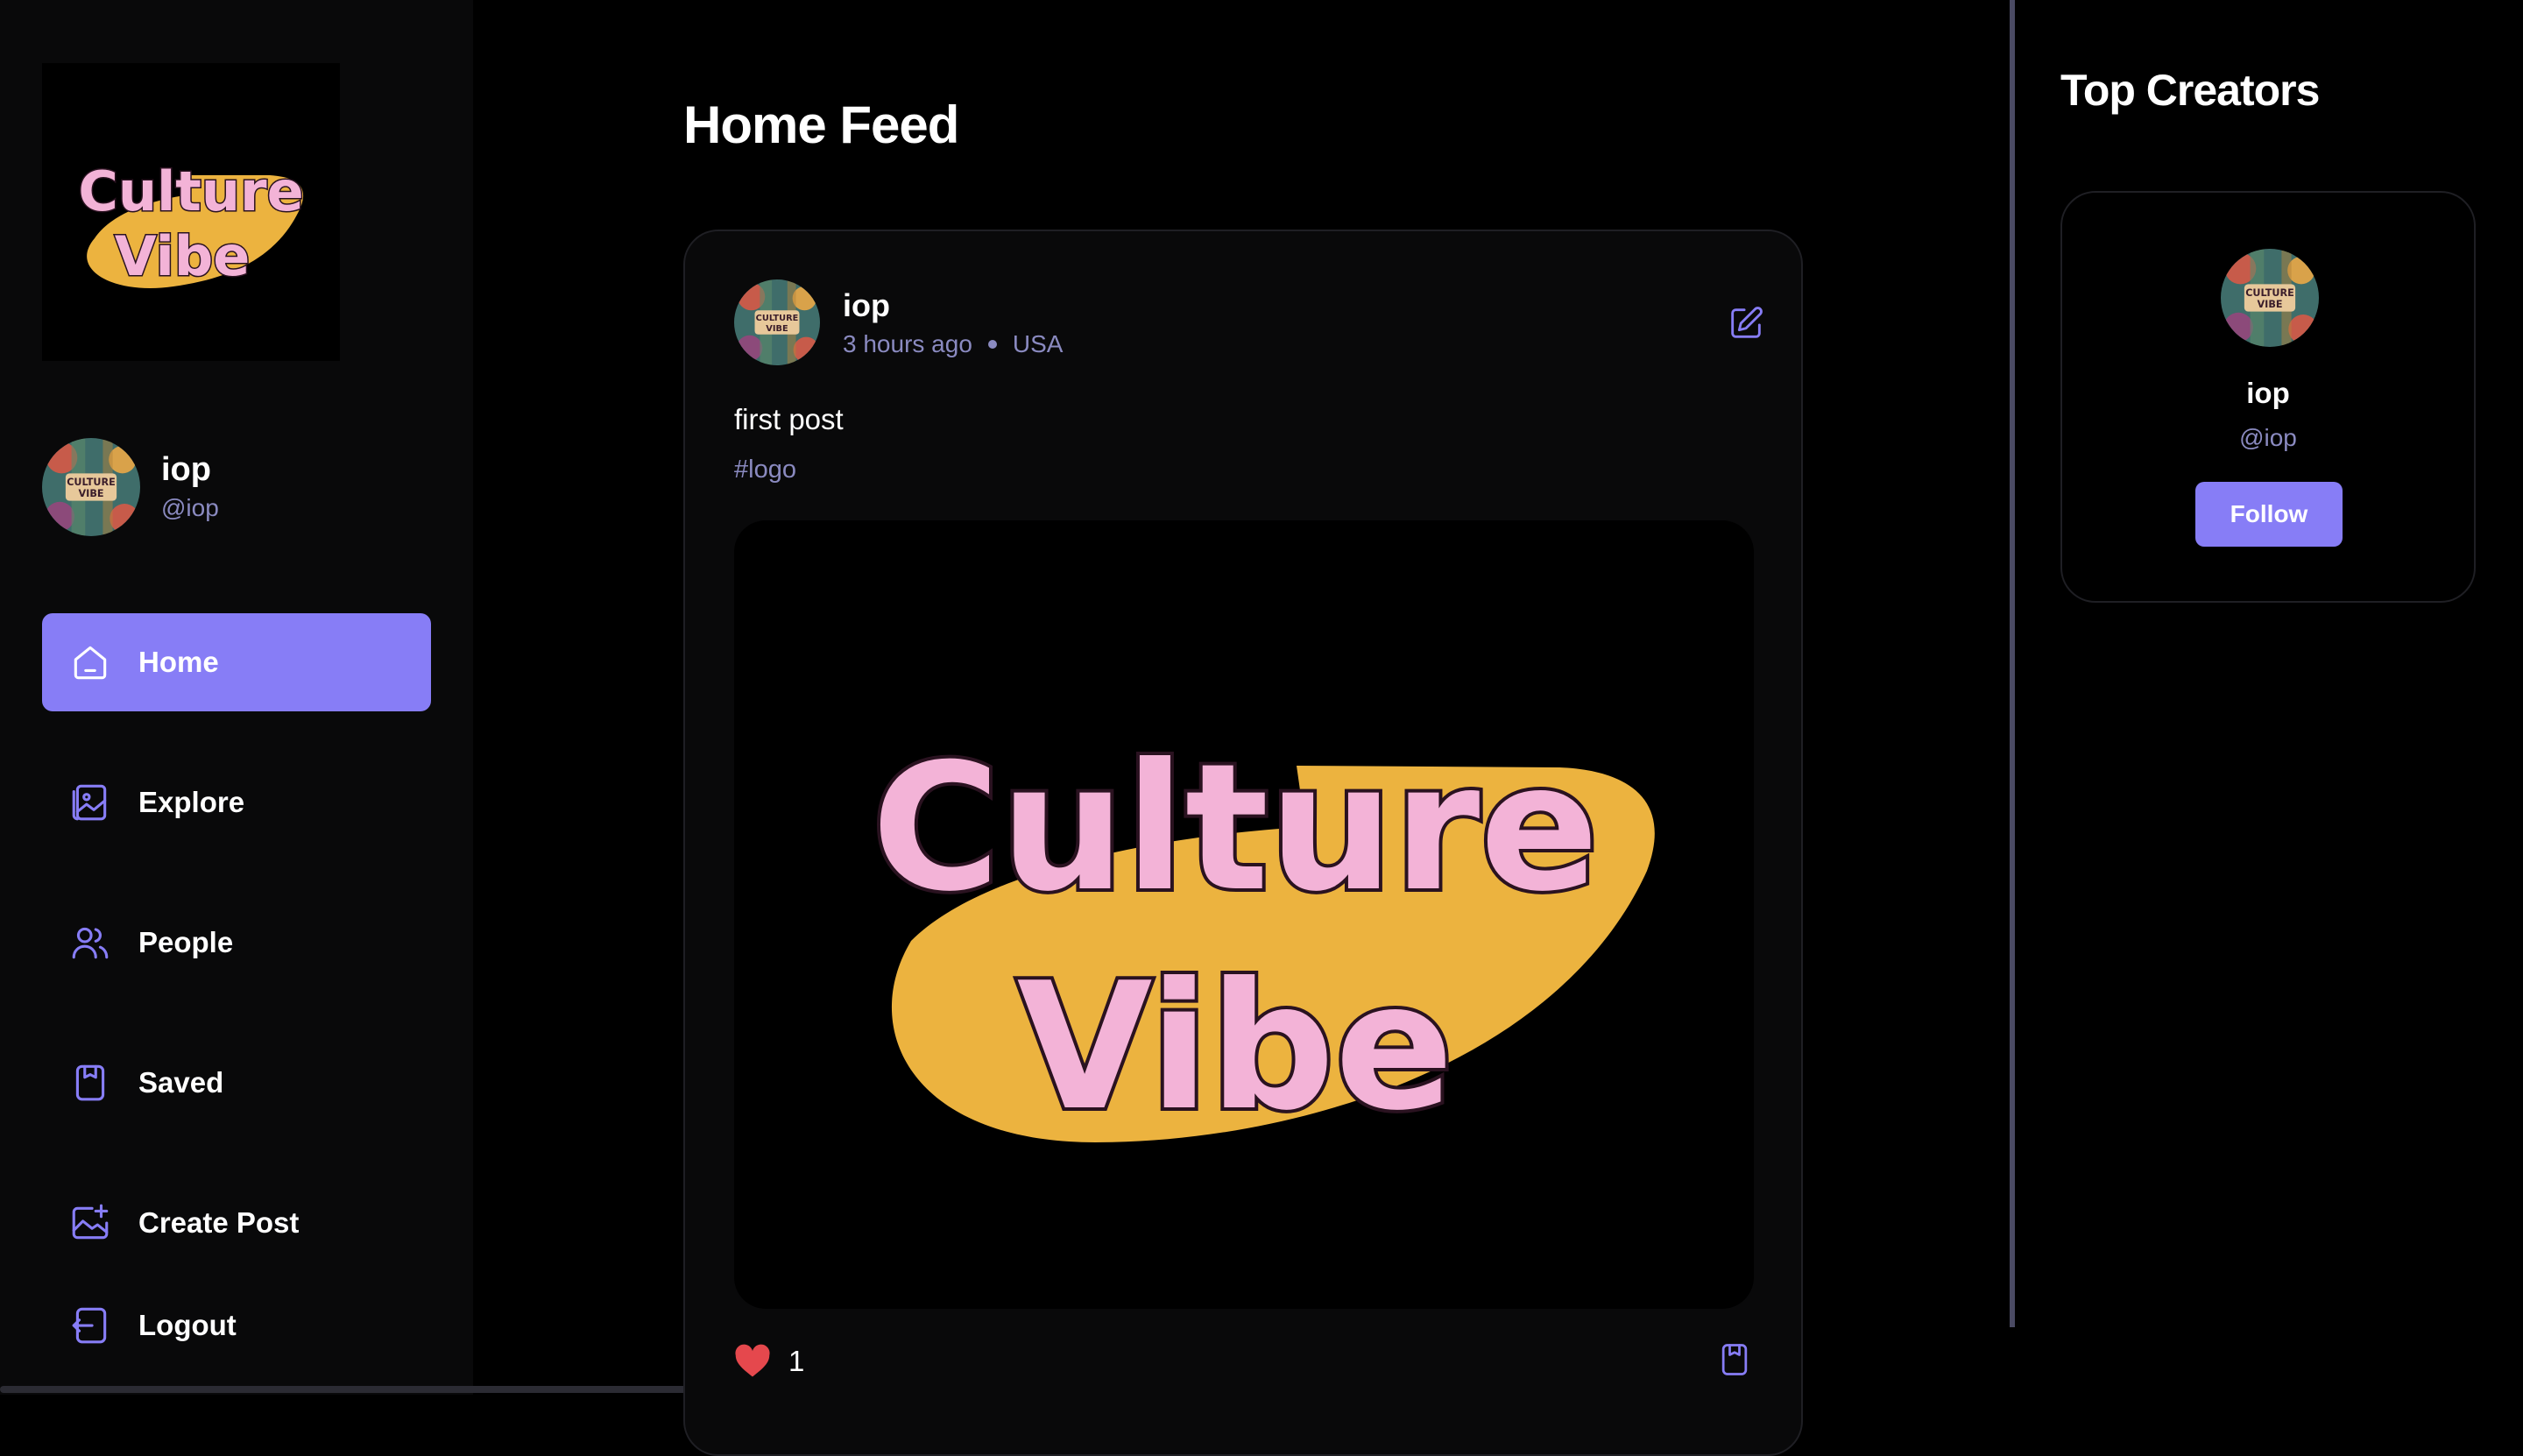  I want to click on post-header: CULTURE VIBE iop 3 hours ago USA, so click(898, 322).